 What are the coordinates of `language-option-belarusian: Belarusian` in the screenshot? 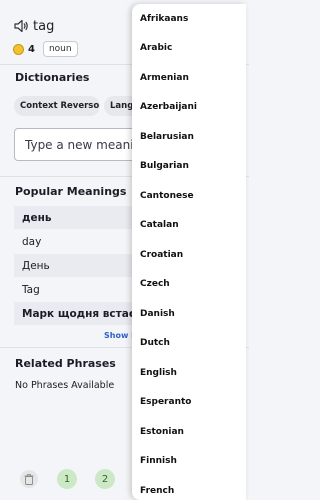 It's located at (189, 137).